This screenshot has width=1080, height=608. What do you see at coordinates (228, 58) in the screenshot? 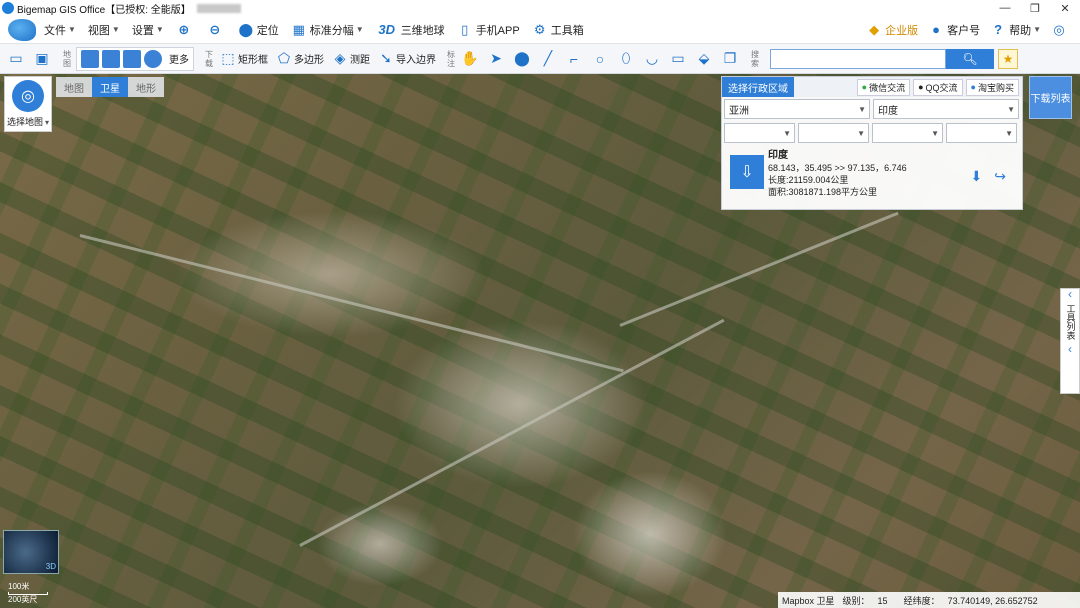
I see `rectangle-icon: ⬚` at bounding box center [228, 58].